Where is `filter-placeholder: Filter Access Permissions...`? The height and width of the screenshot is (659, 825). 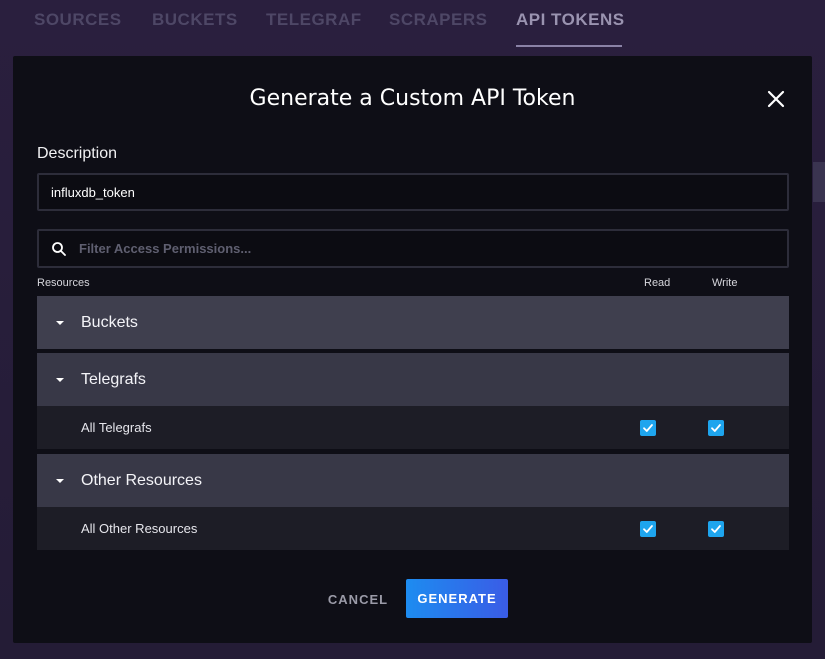
filter-placeholder: Filter Access Permissions... is located at coordinates (165, 248).